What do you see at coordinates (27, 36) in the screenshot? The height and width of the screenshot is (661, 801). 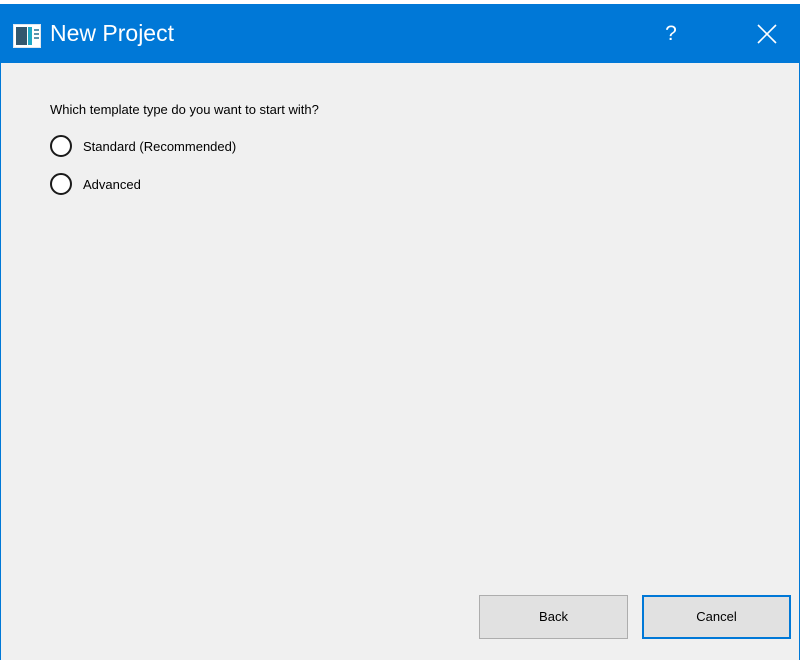 I see `project-window-icon` at bounding box center [27, 36].